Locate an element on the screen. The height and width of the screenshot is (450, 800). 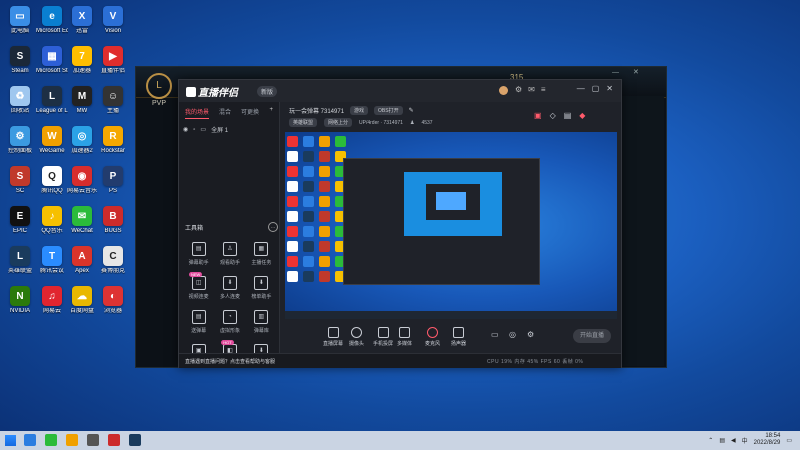
control-button: 扬声器 is located at coordinates (458, 337).